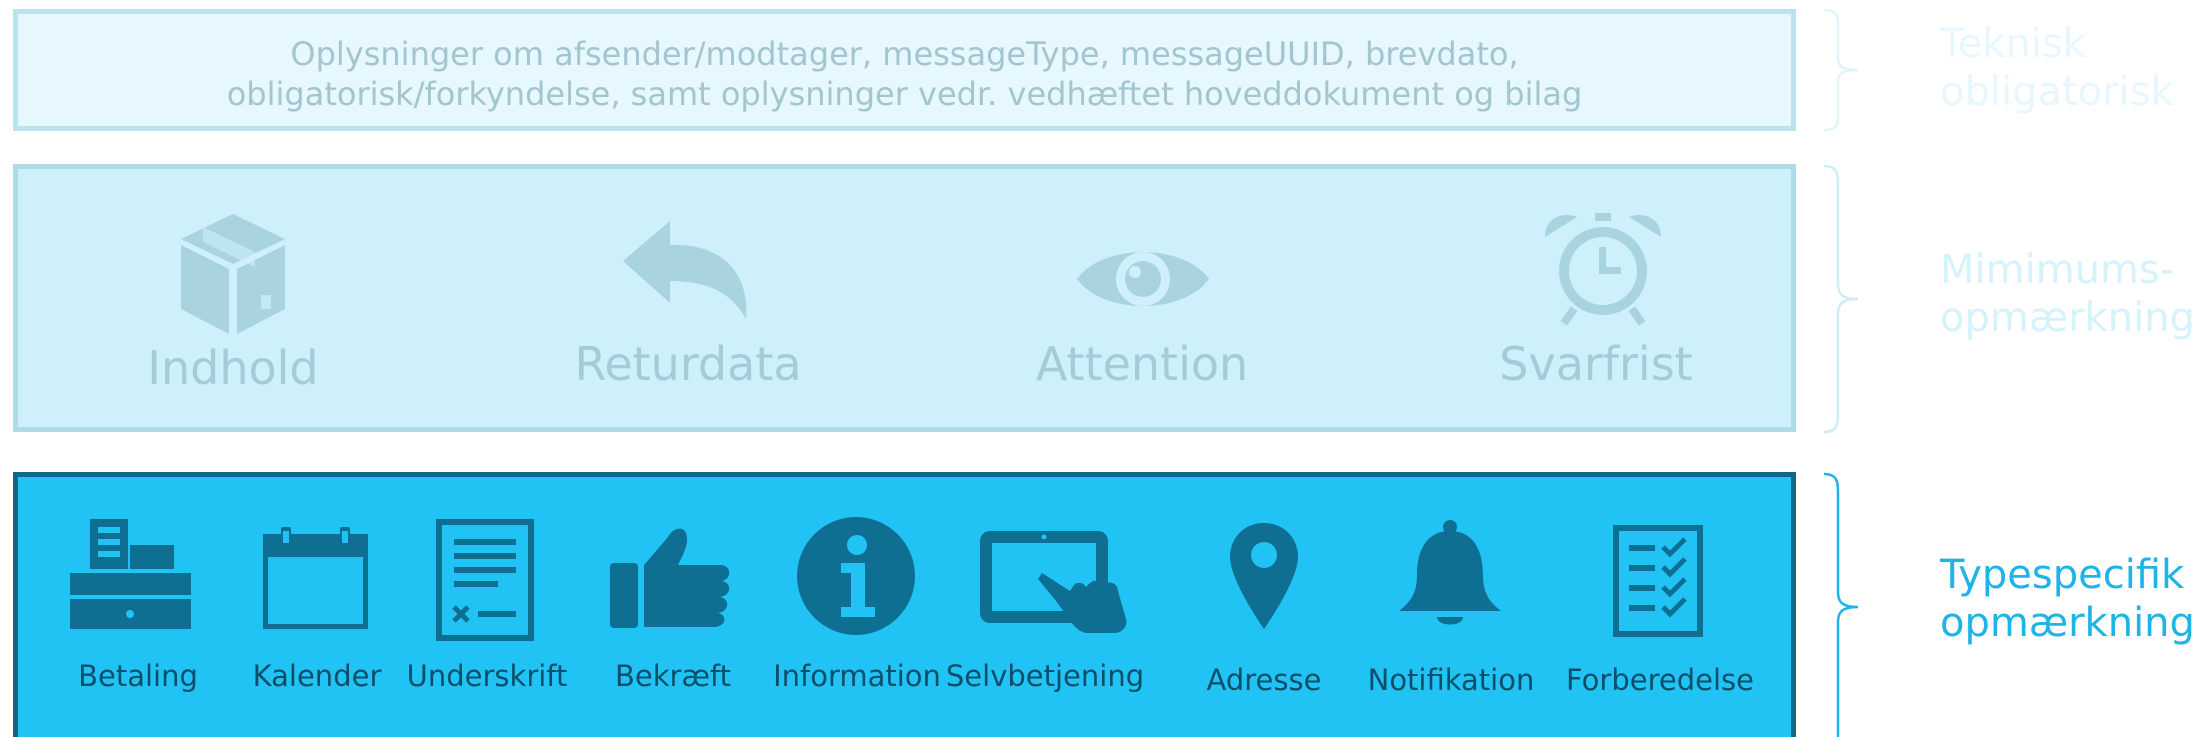 This screenshot has height=737, width=2210. Describe the element at coordinates (688, 364) in the screenshot. I see `minimum-item-label-returdata: Returdata` at that location.